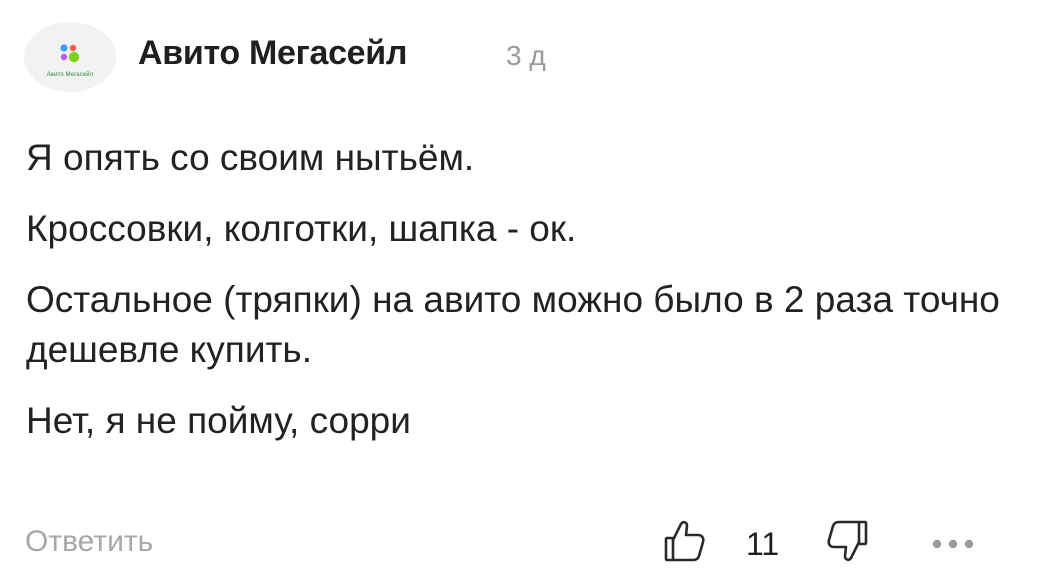 The width and height of the screenshot is (1047, 578). Describe the element at coordinates (70, 53) in the screenshot. I see `avito-logo-icon` at that location.